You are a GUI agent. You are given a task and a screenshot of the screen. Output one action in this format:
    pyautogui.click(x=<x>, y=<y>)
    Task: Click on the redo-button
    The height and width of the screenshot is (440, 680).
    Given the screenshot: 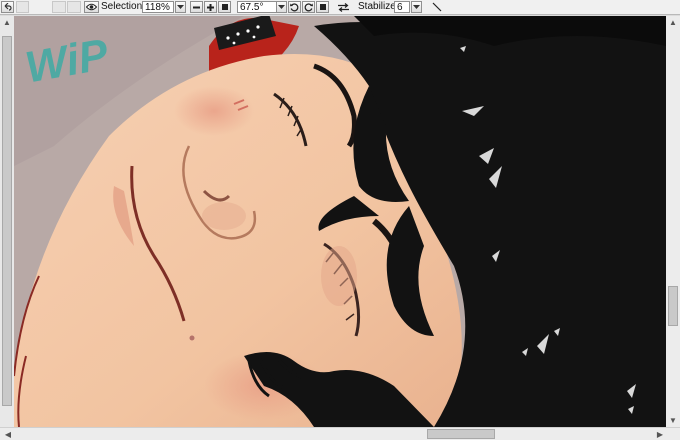 What is the action you would take?
    pyautogui.click(x=22, y=7)
    